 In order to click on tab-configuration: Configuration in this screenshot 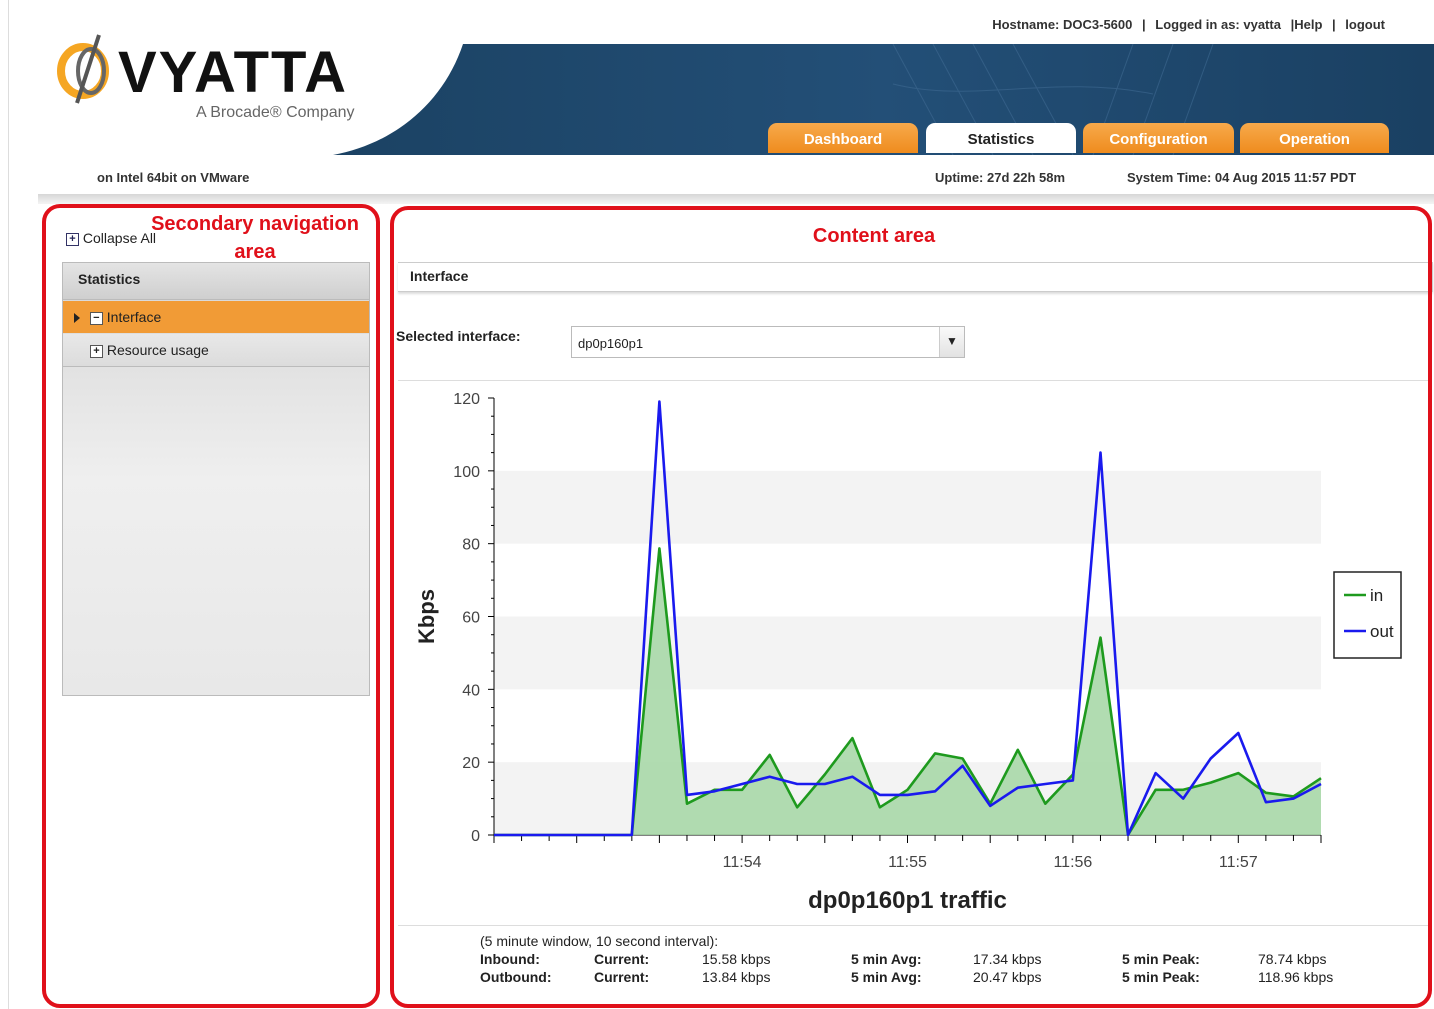, I will do `click(1158, 138)`.